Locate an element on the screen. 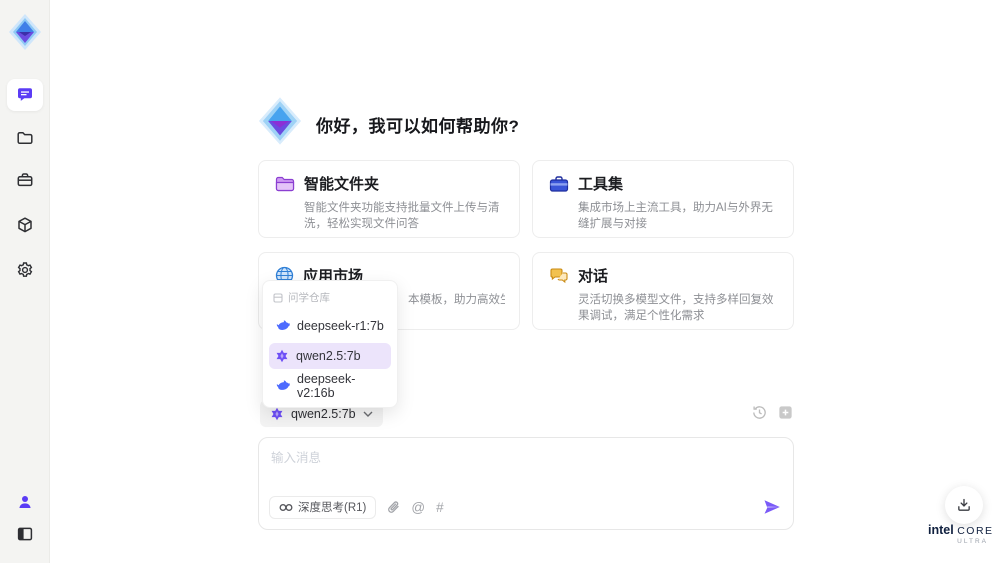 This screenshot has height=563, width=1000. composer: 深度思考(R1) @ # is located at coordinates (526, 483).